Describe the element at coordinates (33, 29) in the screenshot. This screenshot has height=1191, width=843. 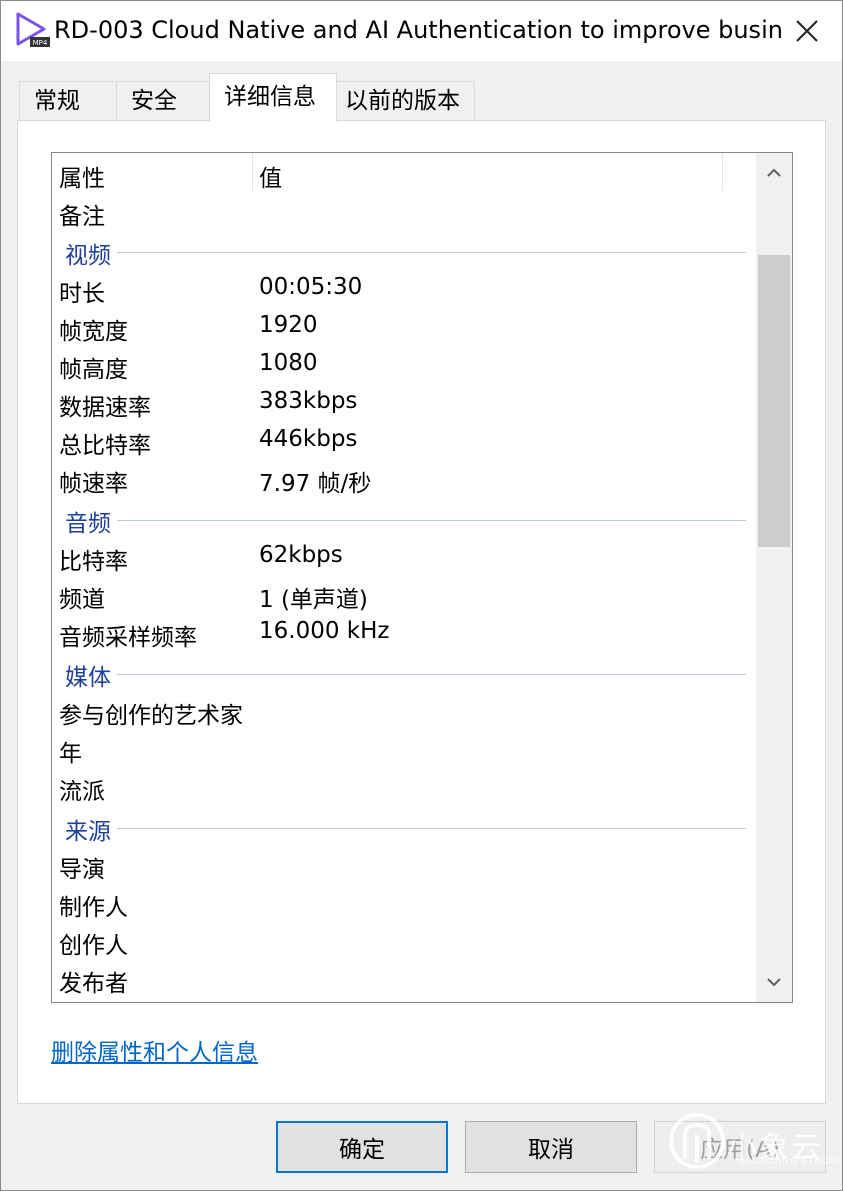
I see `mp4-file-icon: MP4` at that location.